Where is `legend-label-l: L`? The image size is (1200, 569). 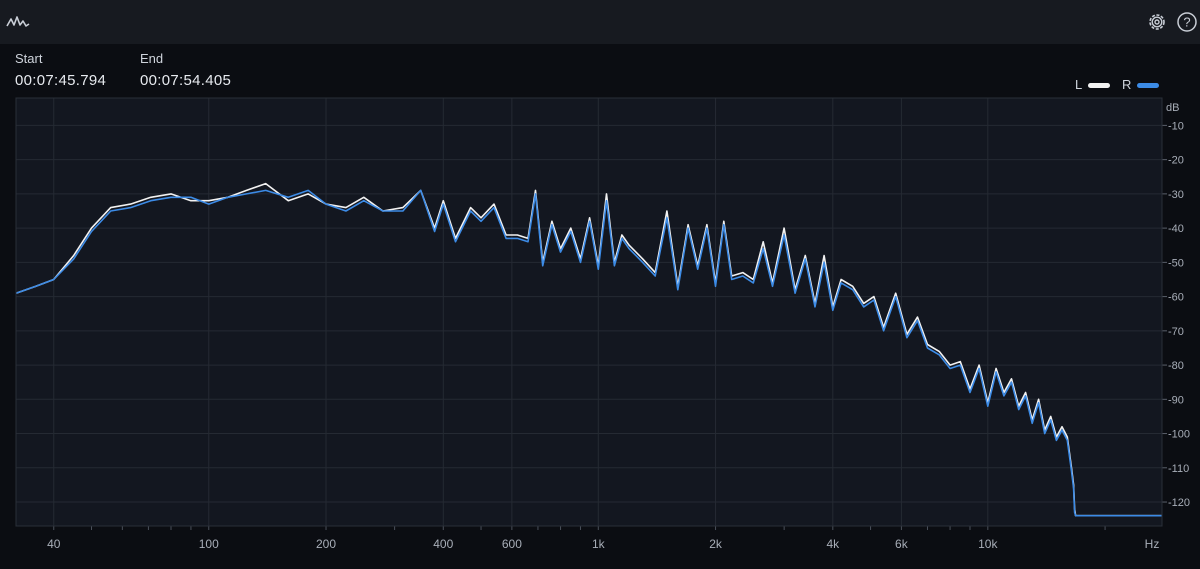 legend-label-l: L is located at coordinates (1079, 84).